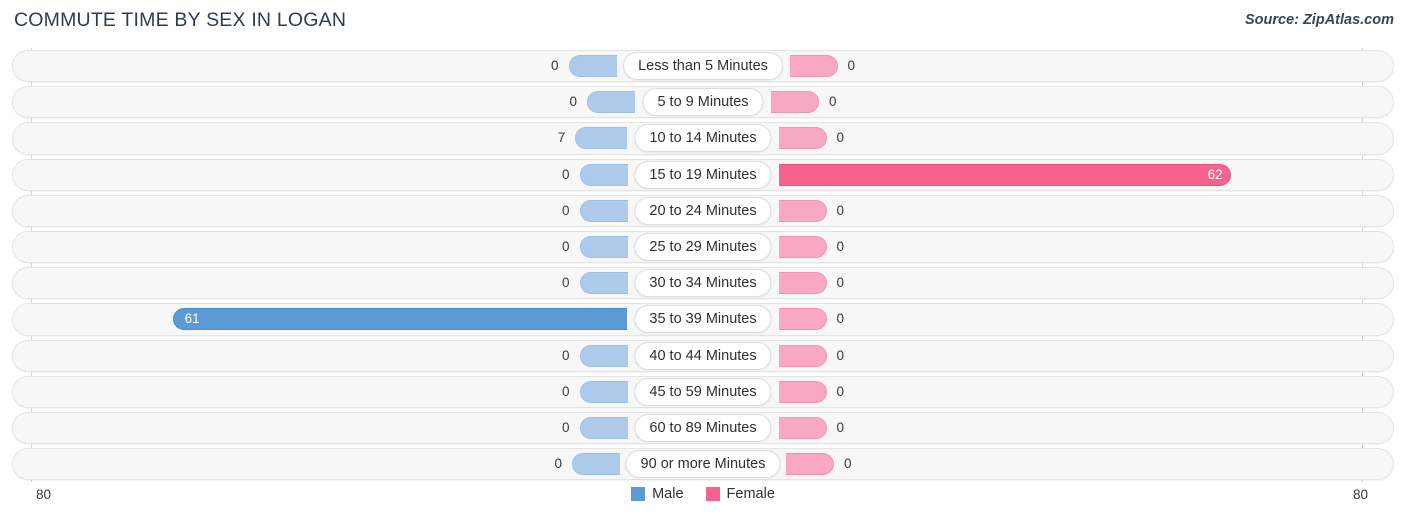 The width and height of the screenshot is (1406, 522). I want to click on source-attribution: Source: ZipAtlas.com, so click(1319, 20).